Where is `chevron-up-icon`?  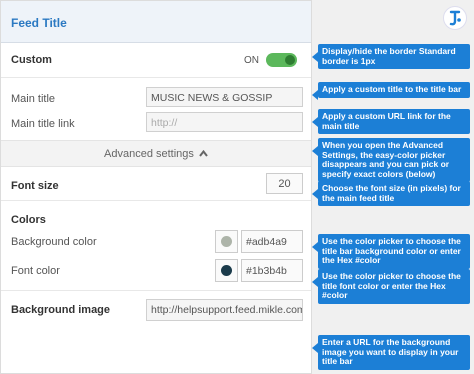 chevron-up-icon is located at coordinates (203, 153).